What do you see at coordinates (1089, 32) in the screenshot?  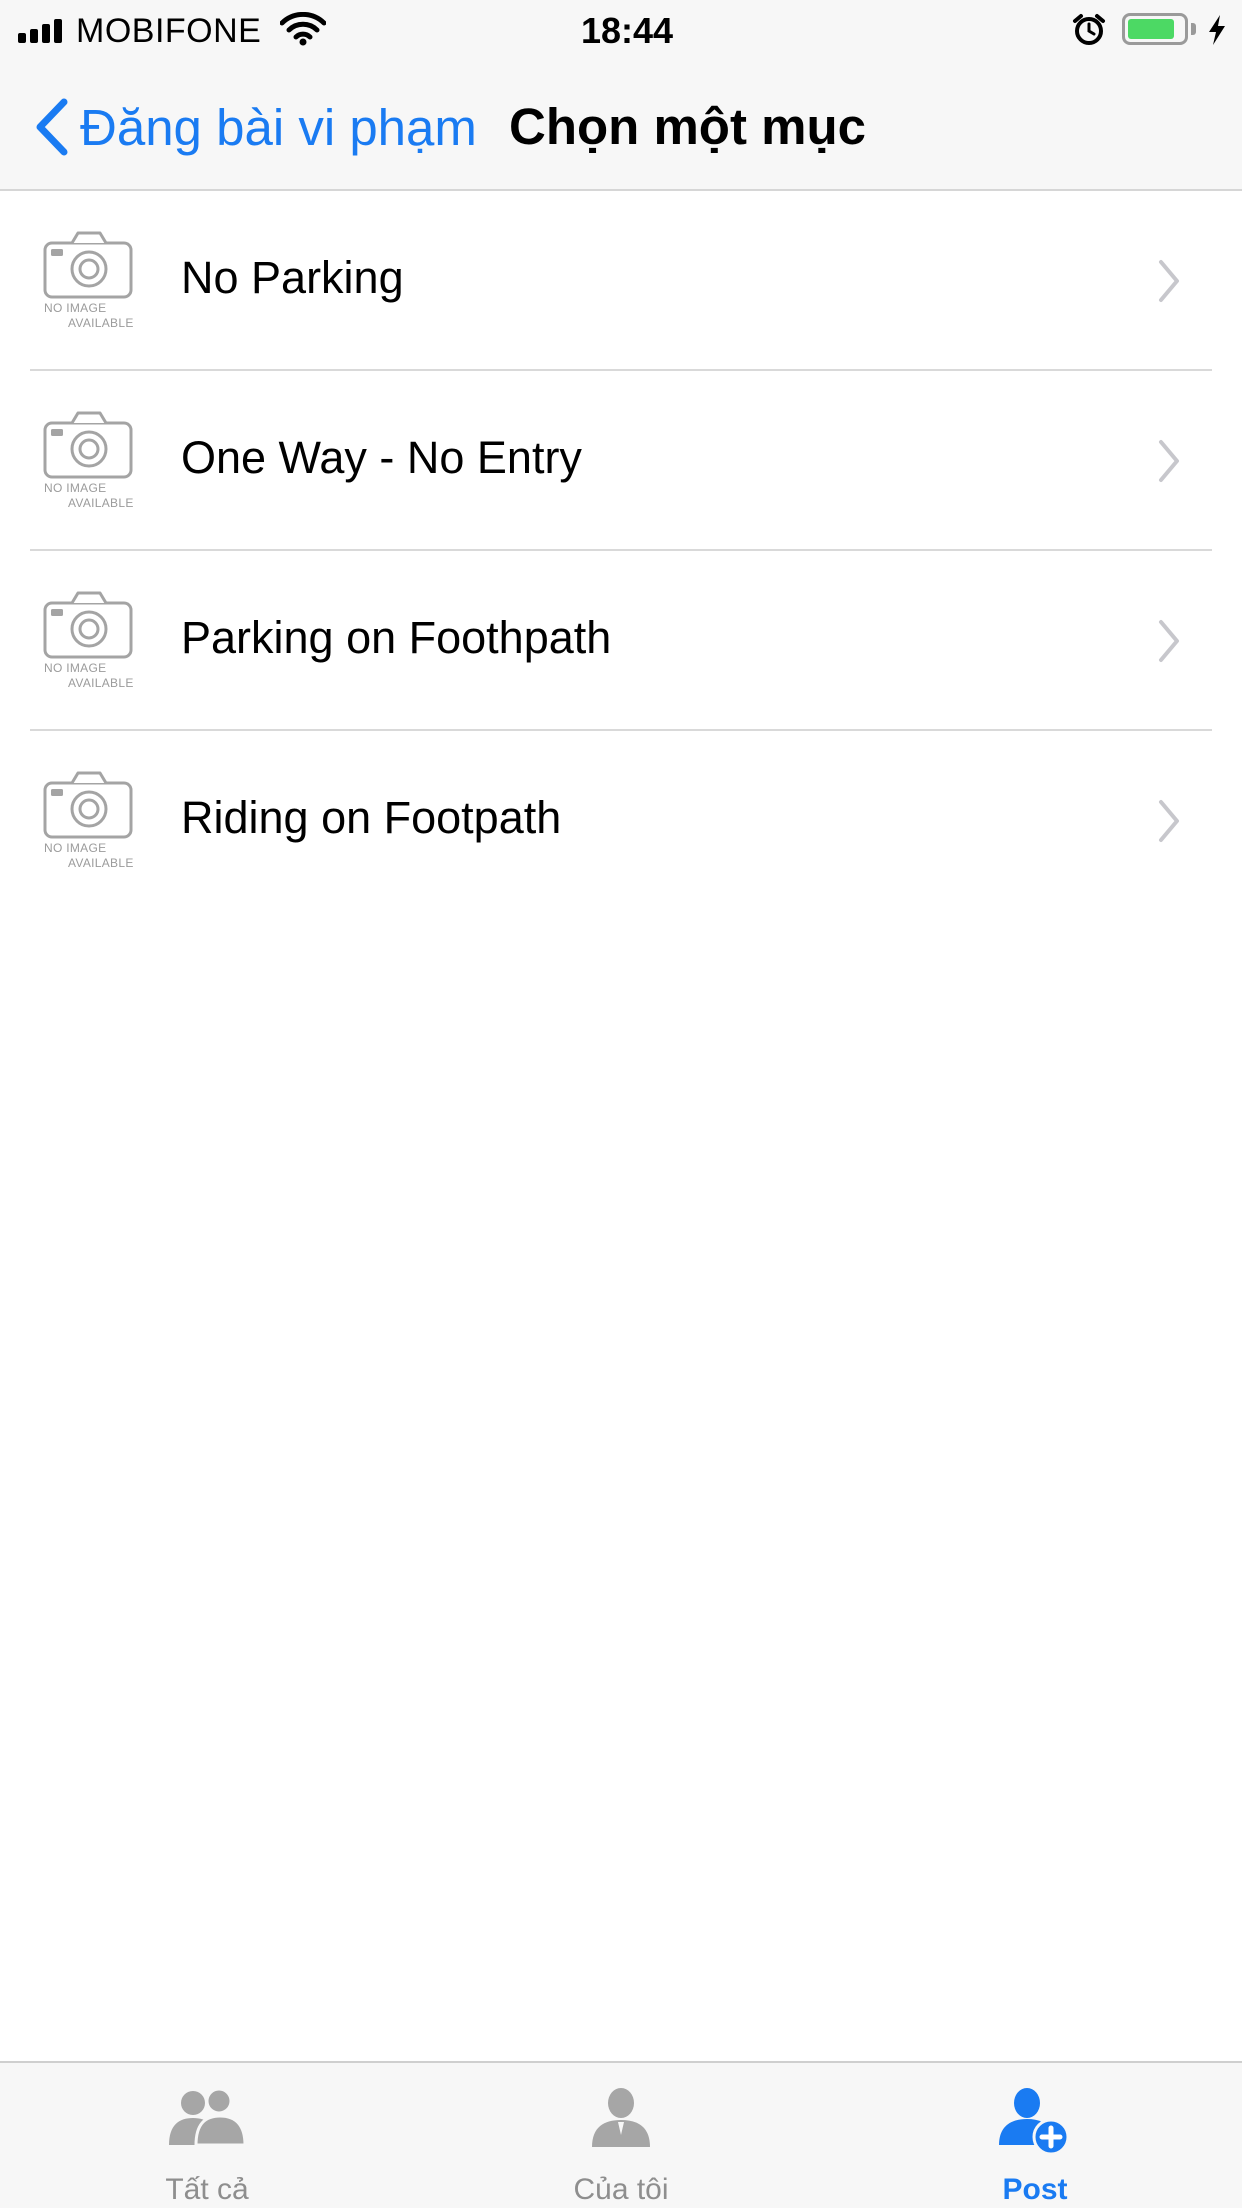 I see `alarm-icon` at bounding box center [1089, 32].